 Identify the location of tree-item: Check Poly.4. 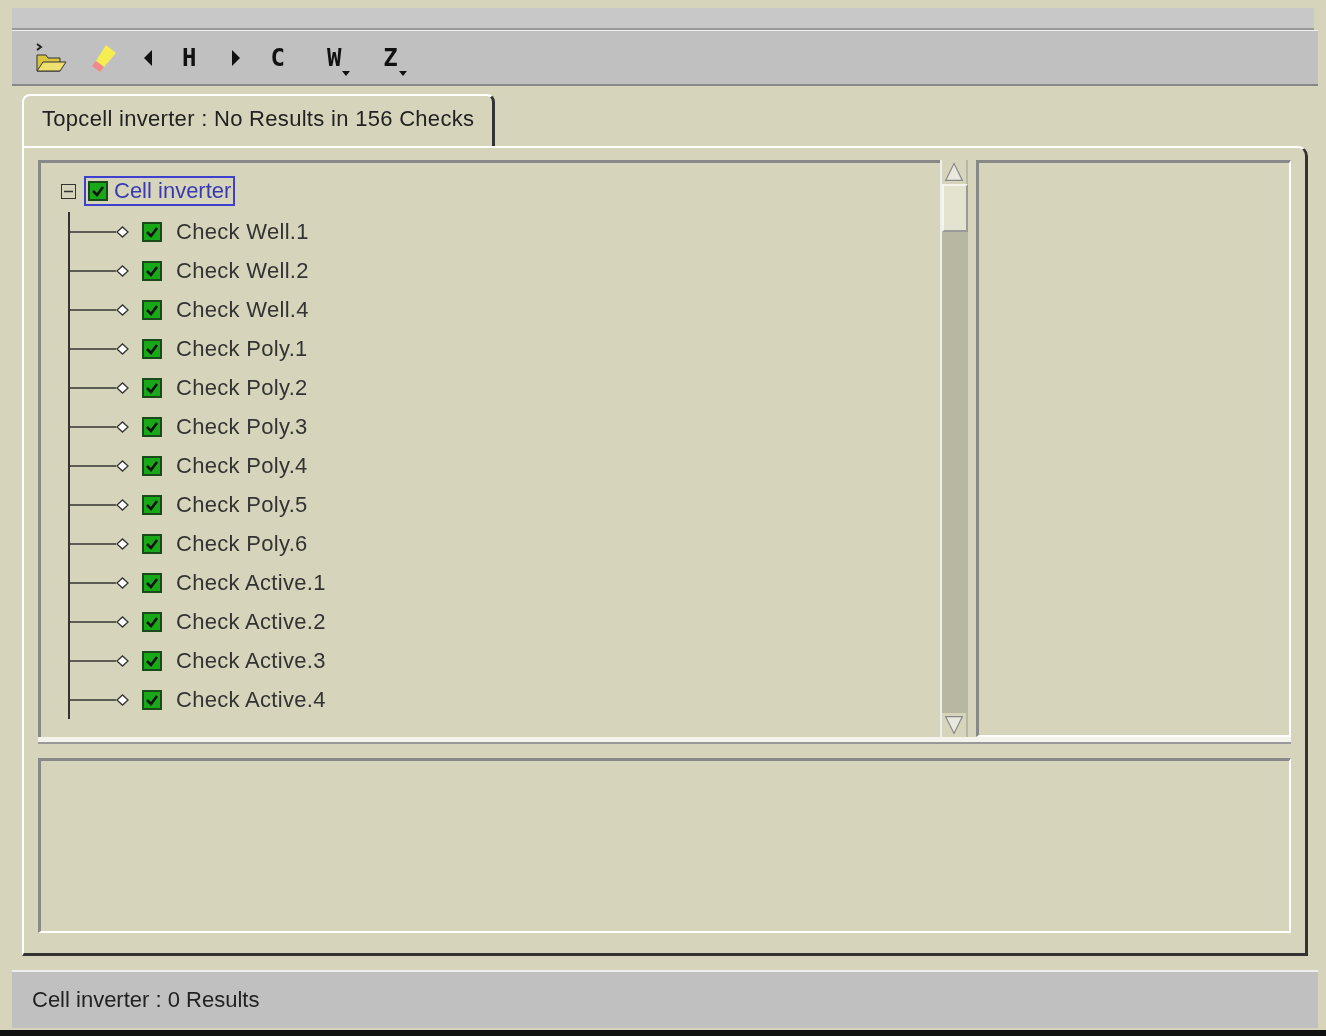
(242, 465).